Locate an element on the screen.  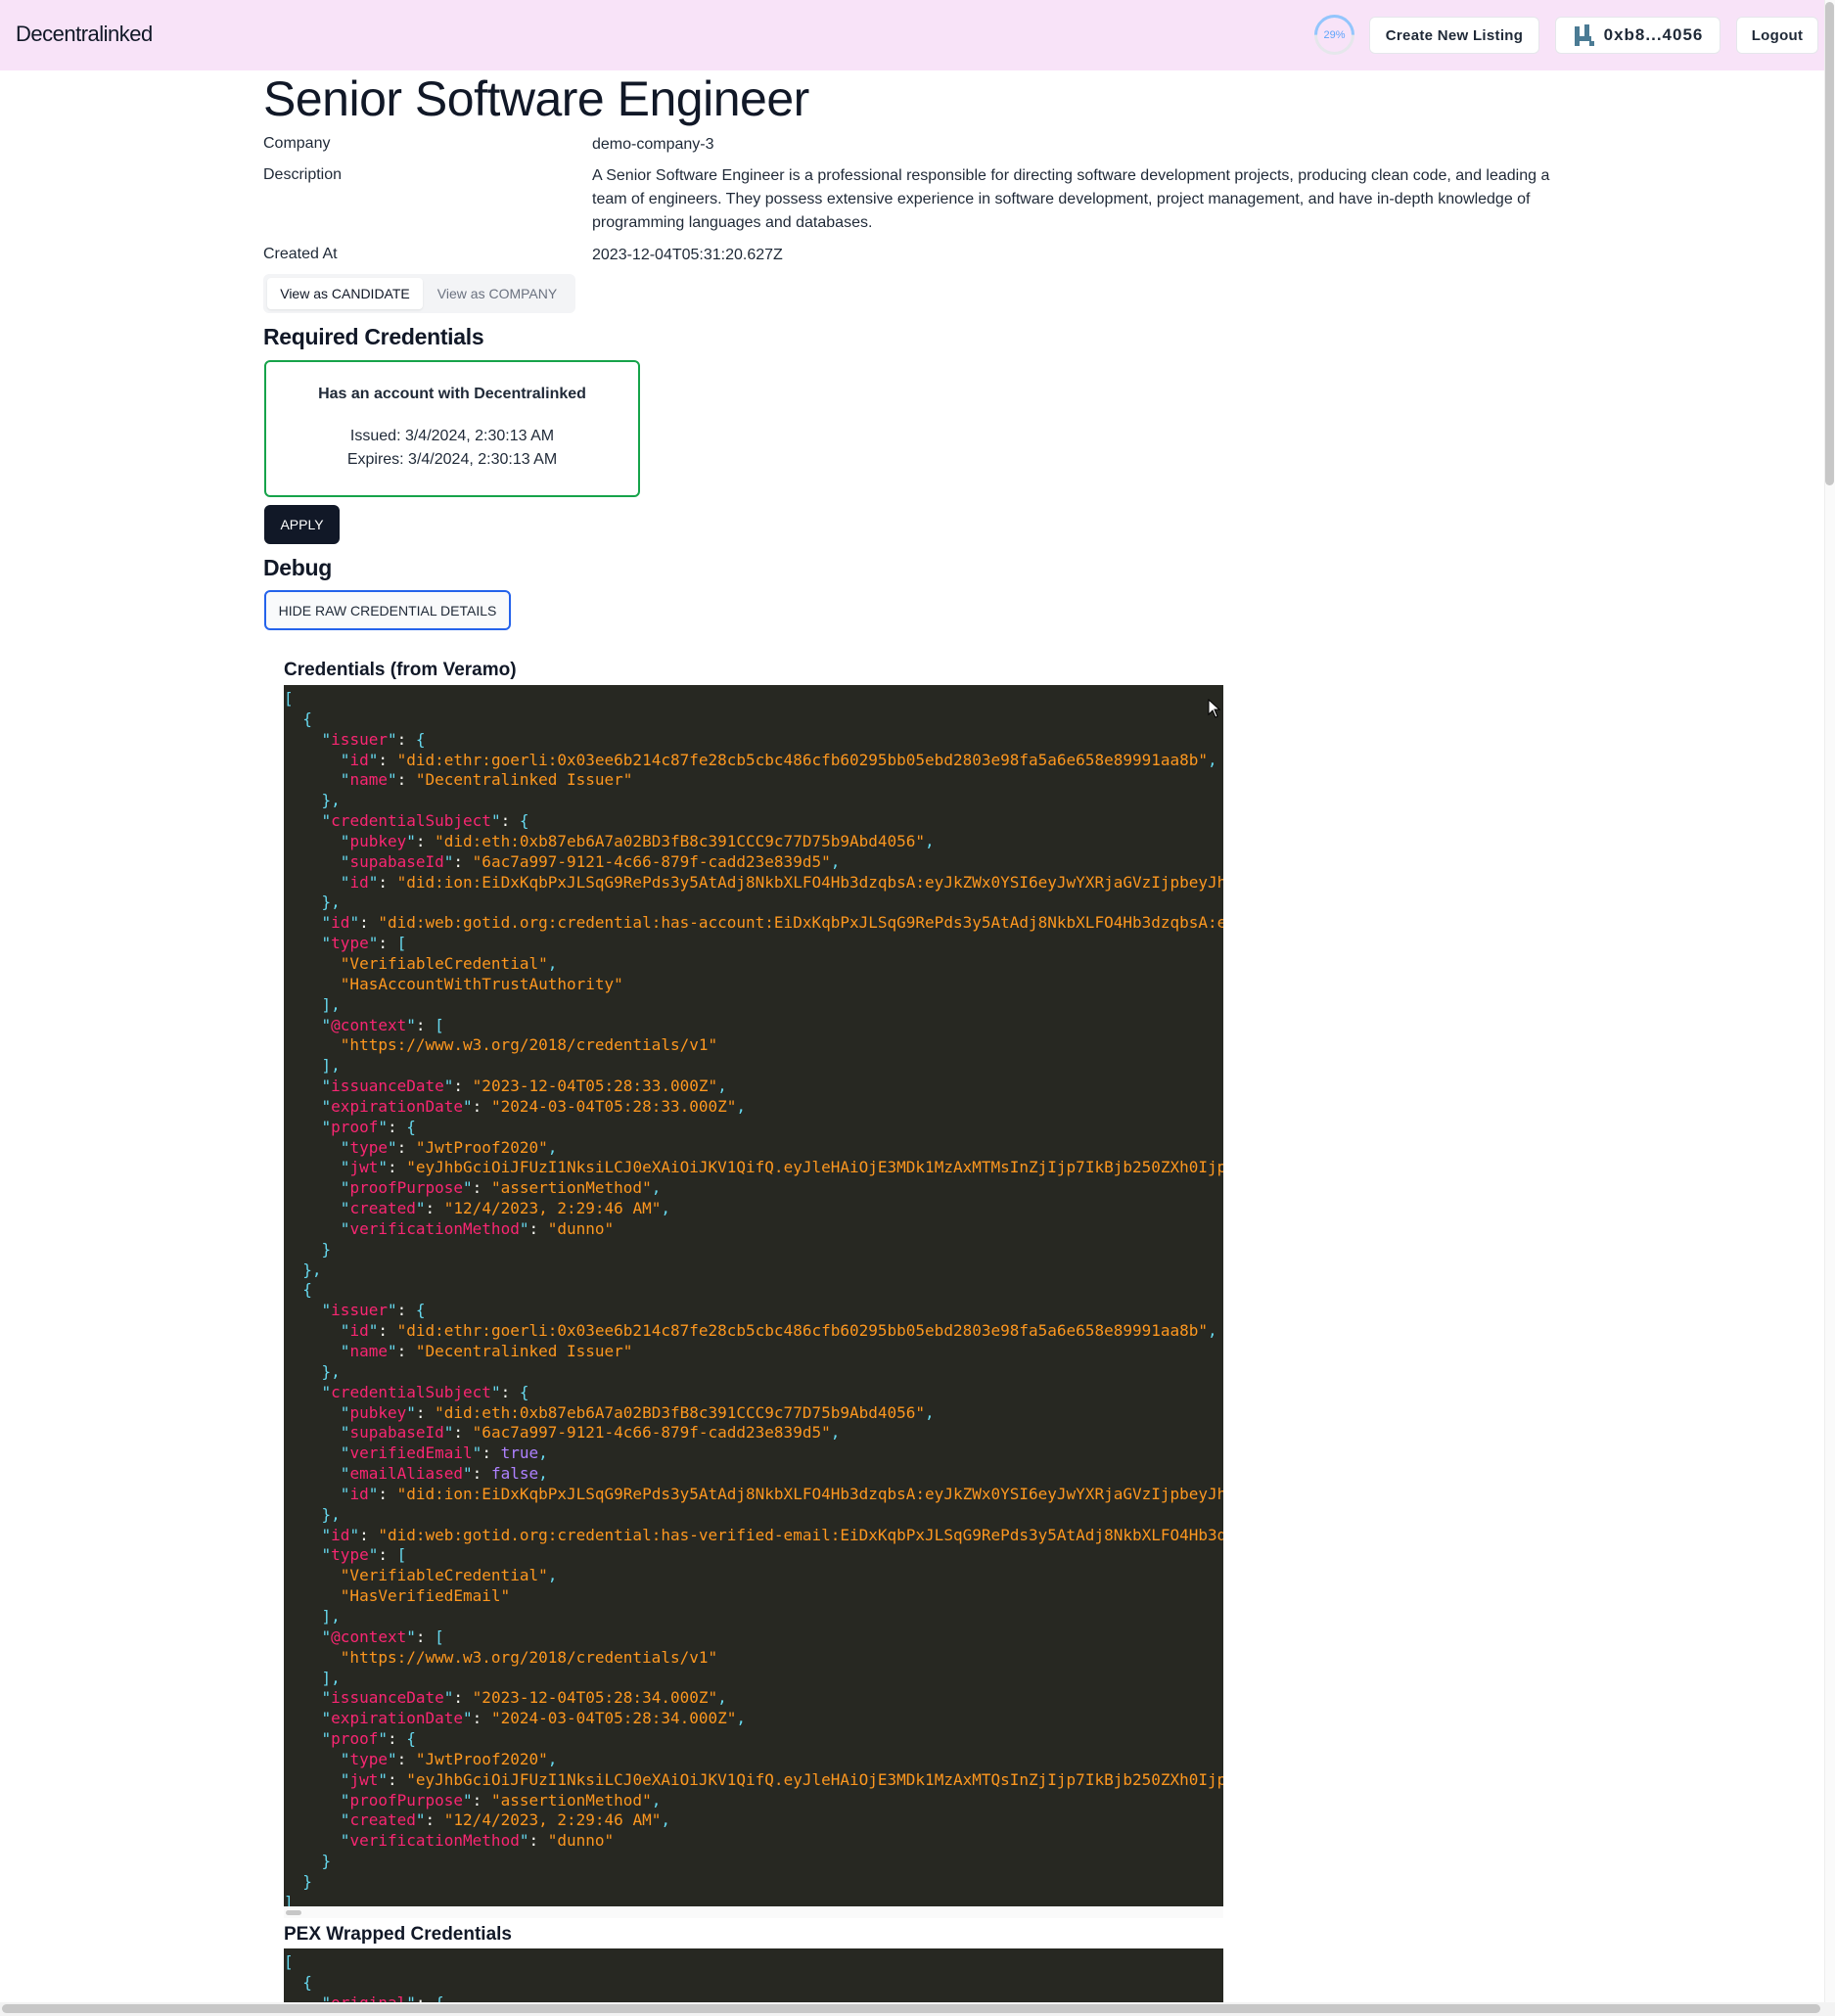
profile-progress-ring: 29% is located at coordinates (1335, 35).